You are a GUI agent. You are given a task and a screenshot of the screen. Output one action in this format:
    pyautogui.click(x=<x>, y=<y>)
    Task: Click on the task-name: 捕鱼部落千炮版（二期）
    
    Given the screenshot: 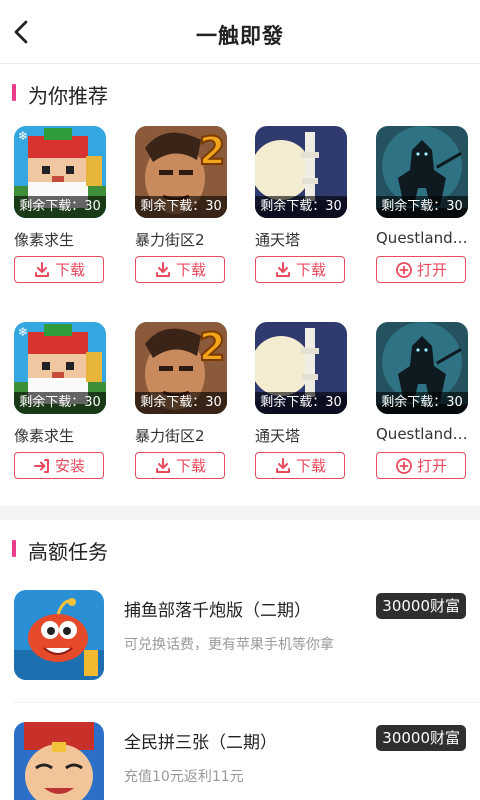 What is the action you would take?
    pyautogui.click(x=217, y=611)
    